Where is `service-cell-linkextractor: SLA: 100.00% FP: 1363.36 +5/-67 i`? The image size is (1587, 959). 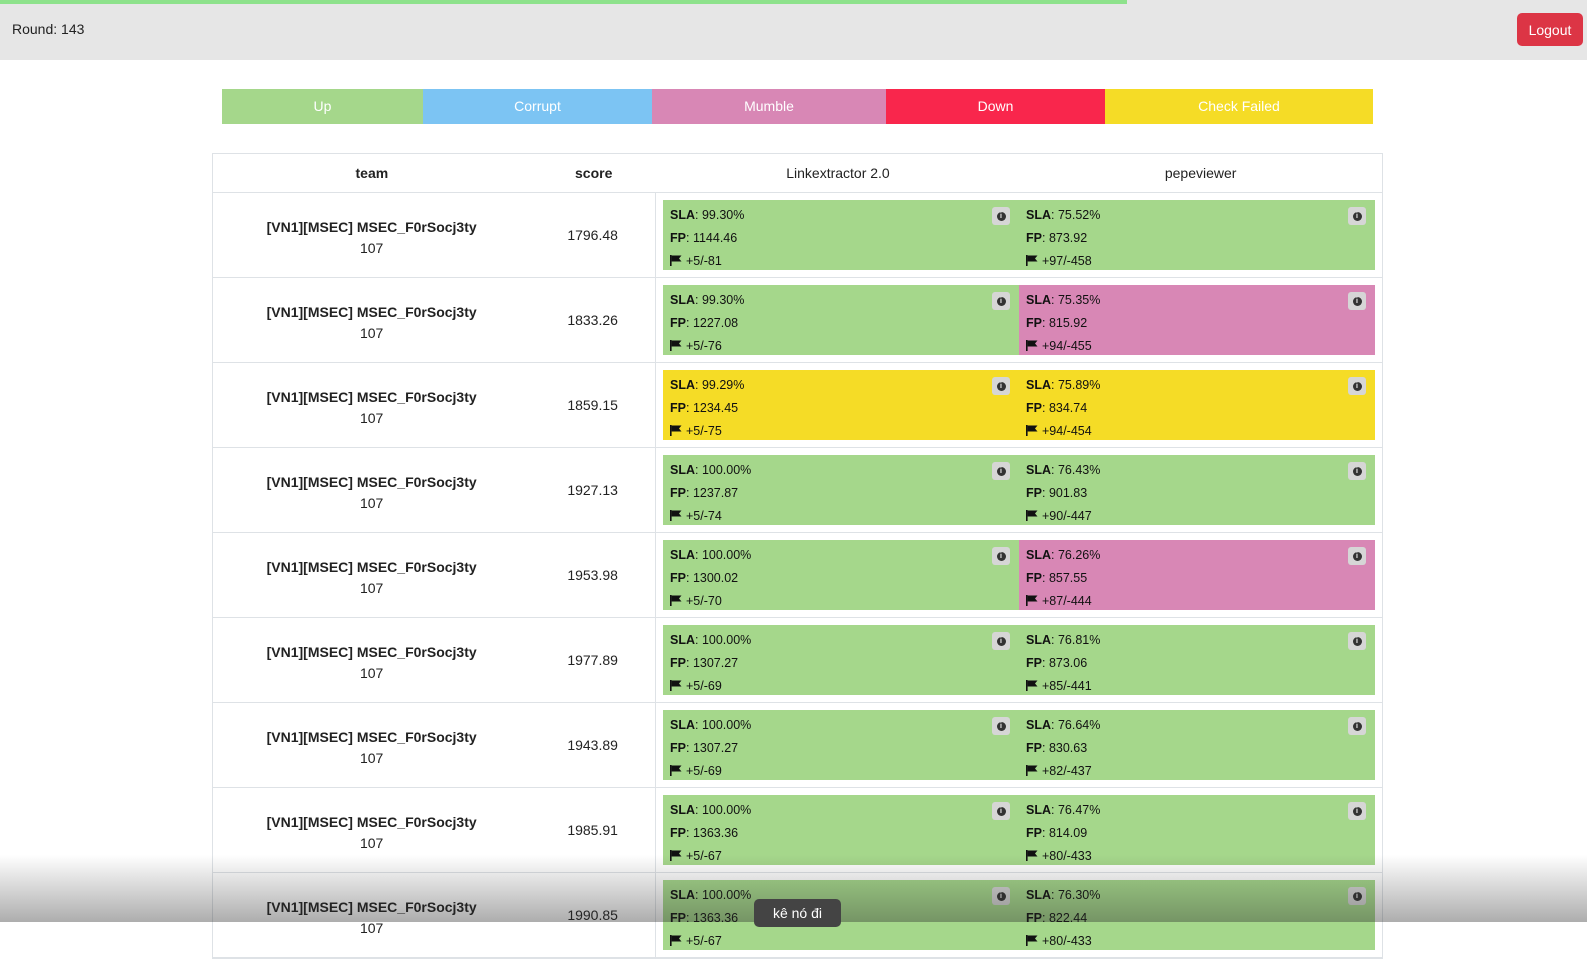
service-cell-linkextractor: SLA: 100.00% FP: 1363.36 +5/-67 i is located at coordinates (841, 915).